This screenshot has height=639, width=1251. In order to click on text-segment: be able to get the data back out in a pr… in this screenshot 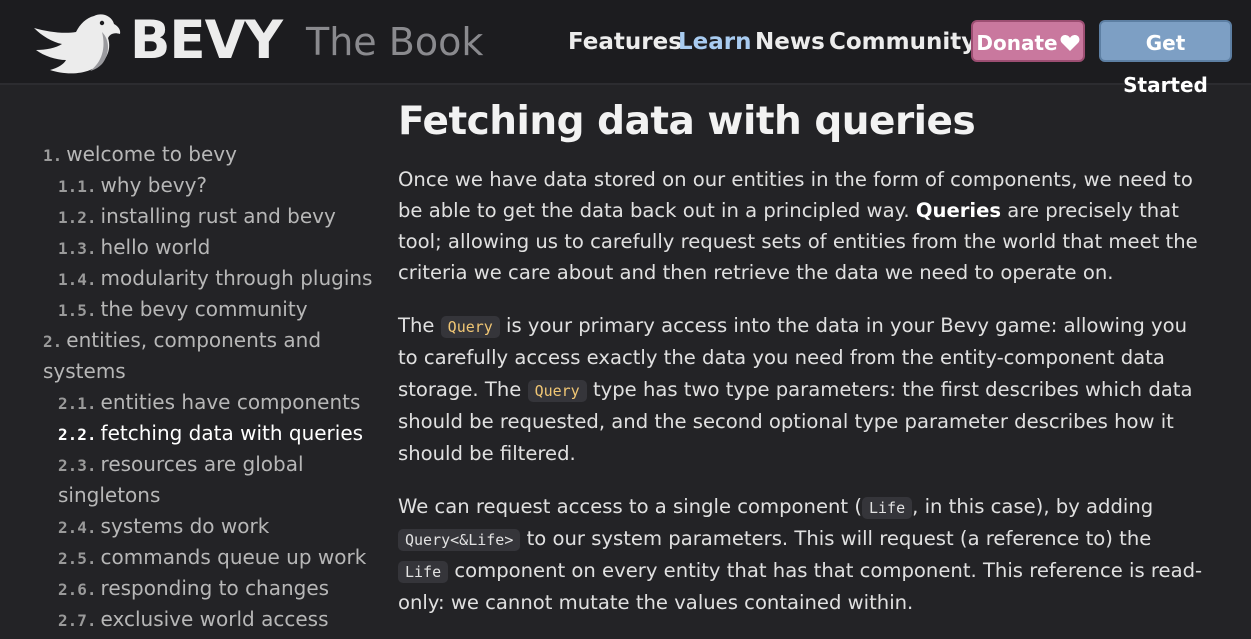, I will do `click(657, 210)`.